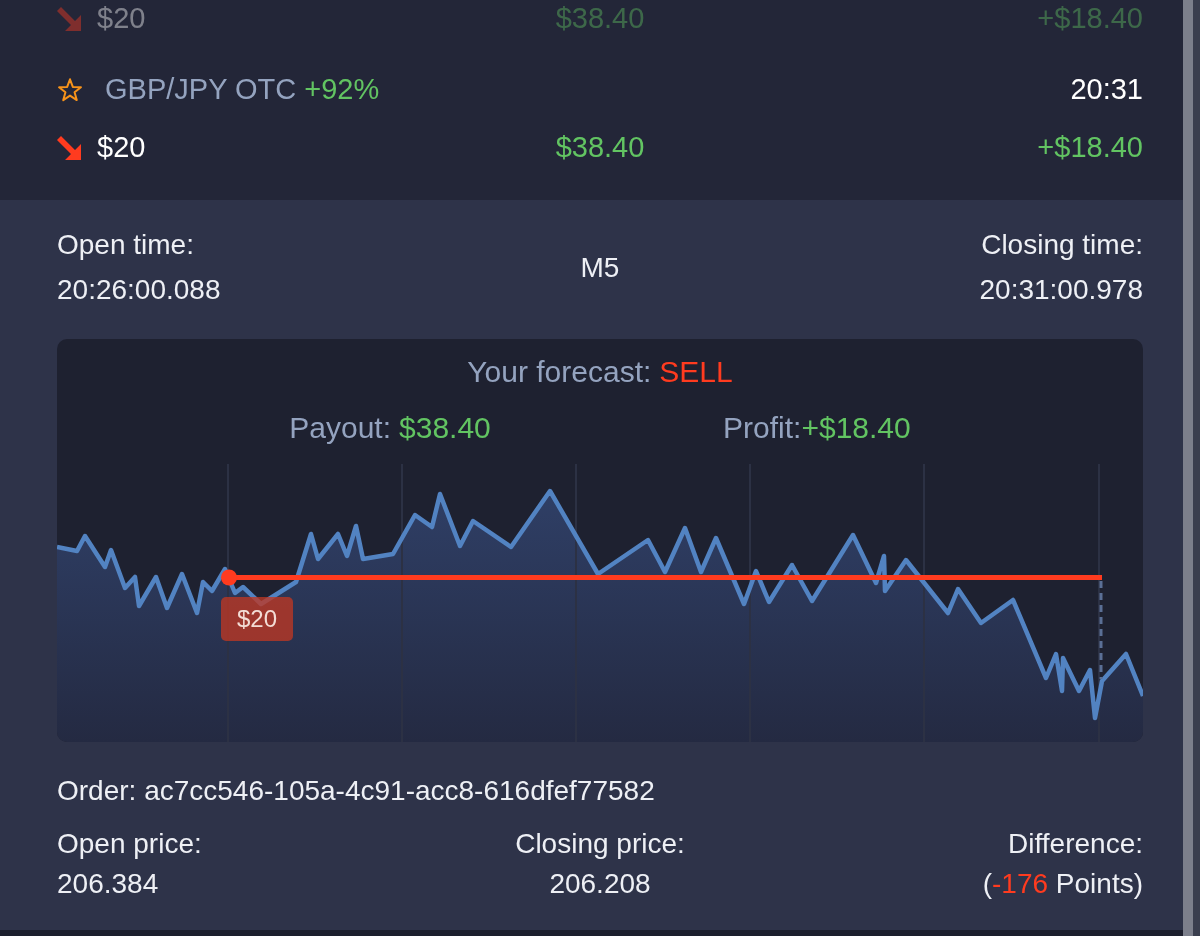 Image resolution: width=1200 pixels, height=936 pixels. I want to click on open-price-value: 206.384, so click(108, 884).